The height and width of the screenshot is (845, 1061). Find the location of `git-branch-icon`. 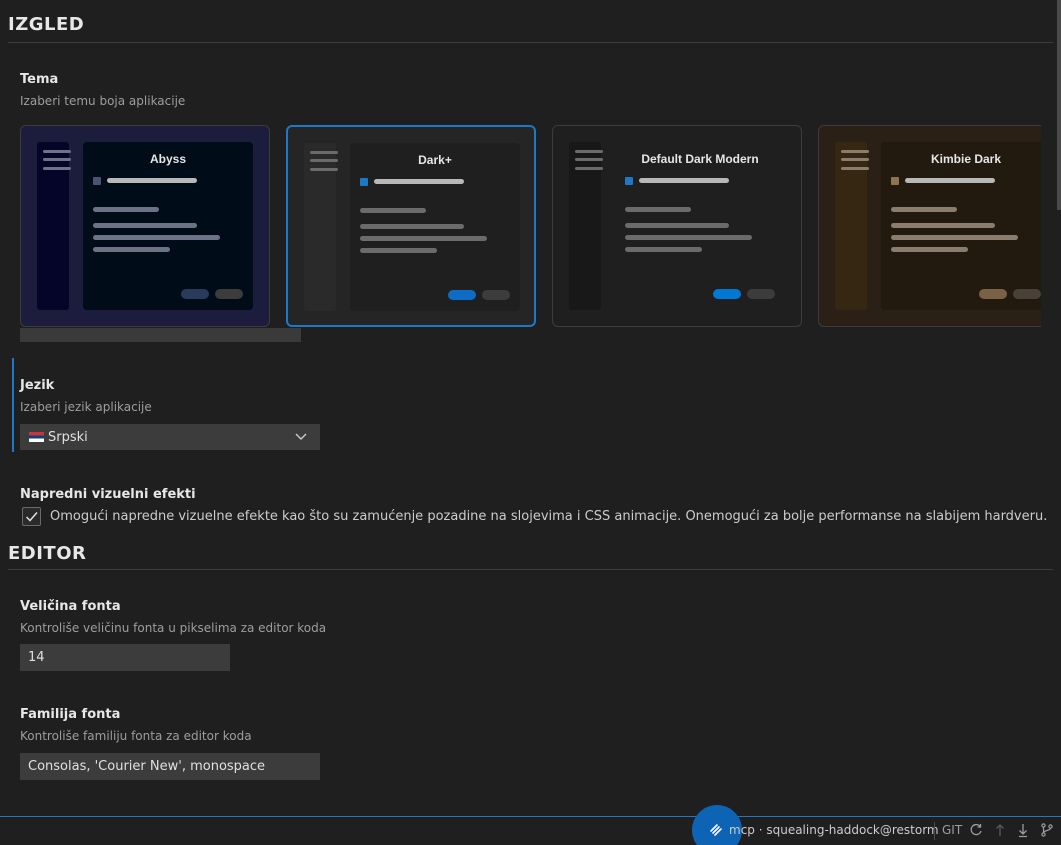

git-branch-icon is located at coordinates (1047, 830).